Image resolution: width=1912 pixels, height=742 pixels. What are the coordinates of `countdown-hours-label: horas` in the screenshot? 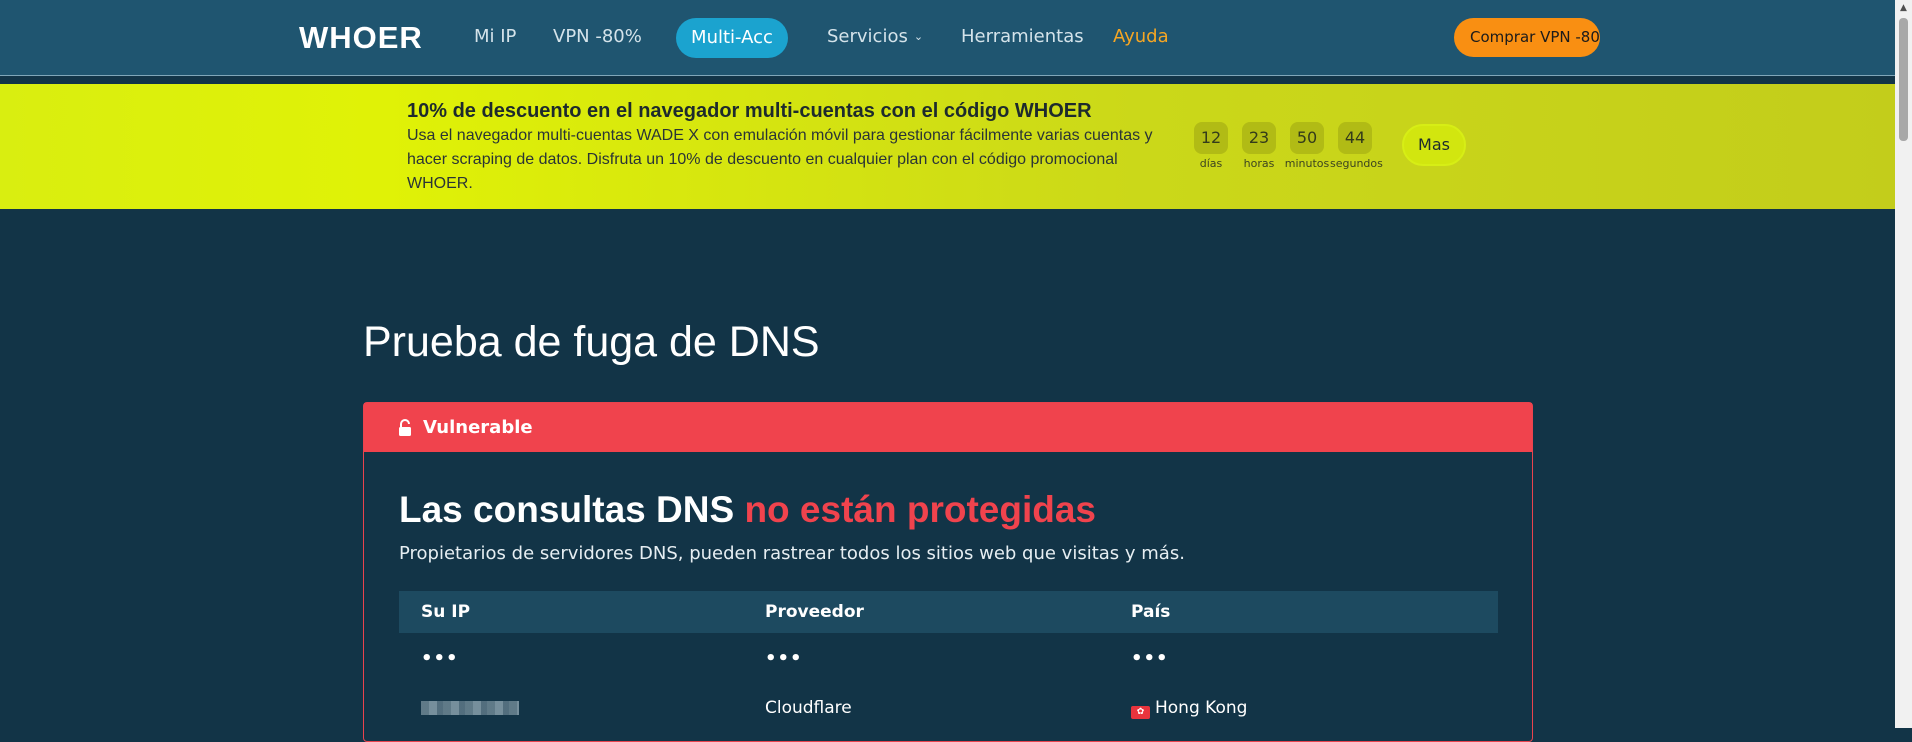 It's located at (1259, 163).